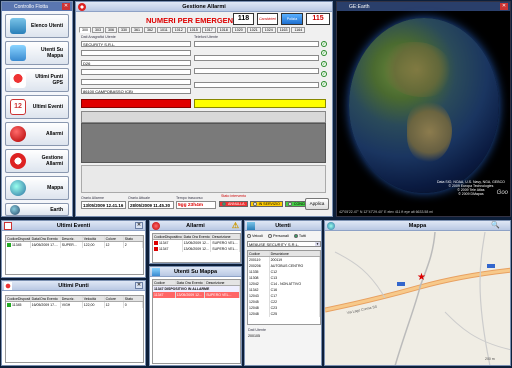  I want to click on radio-tutti: Tutti, so click(299, 236).